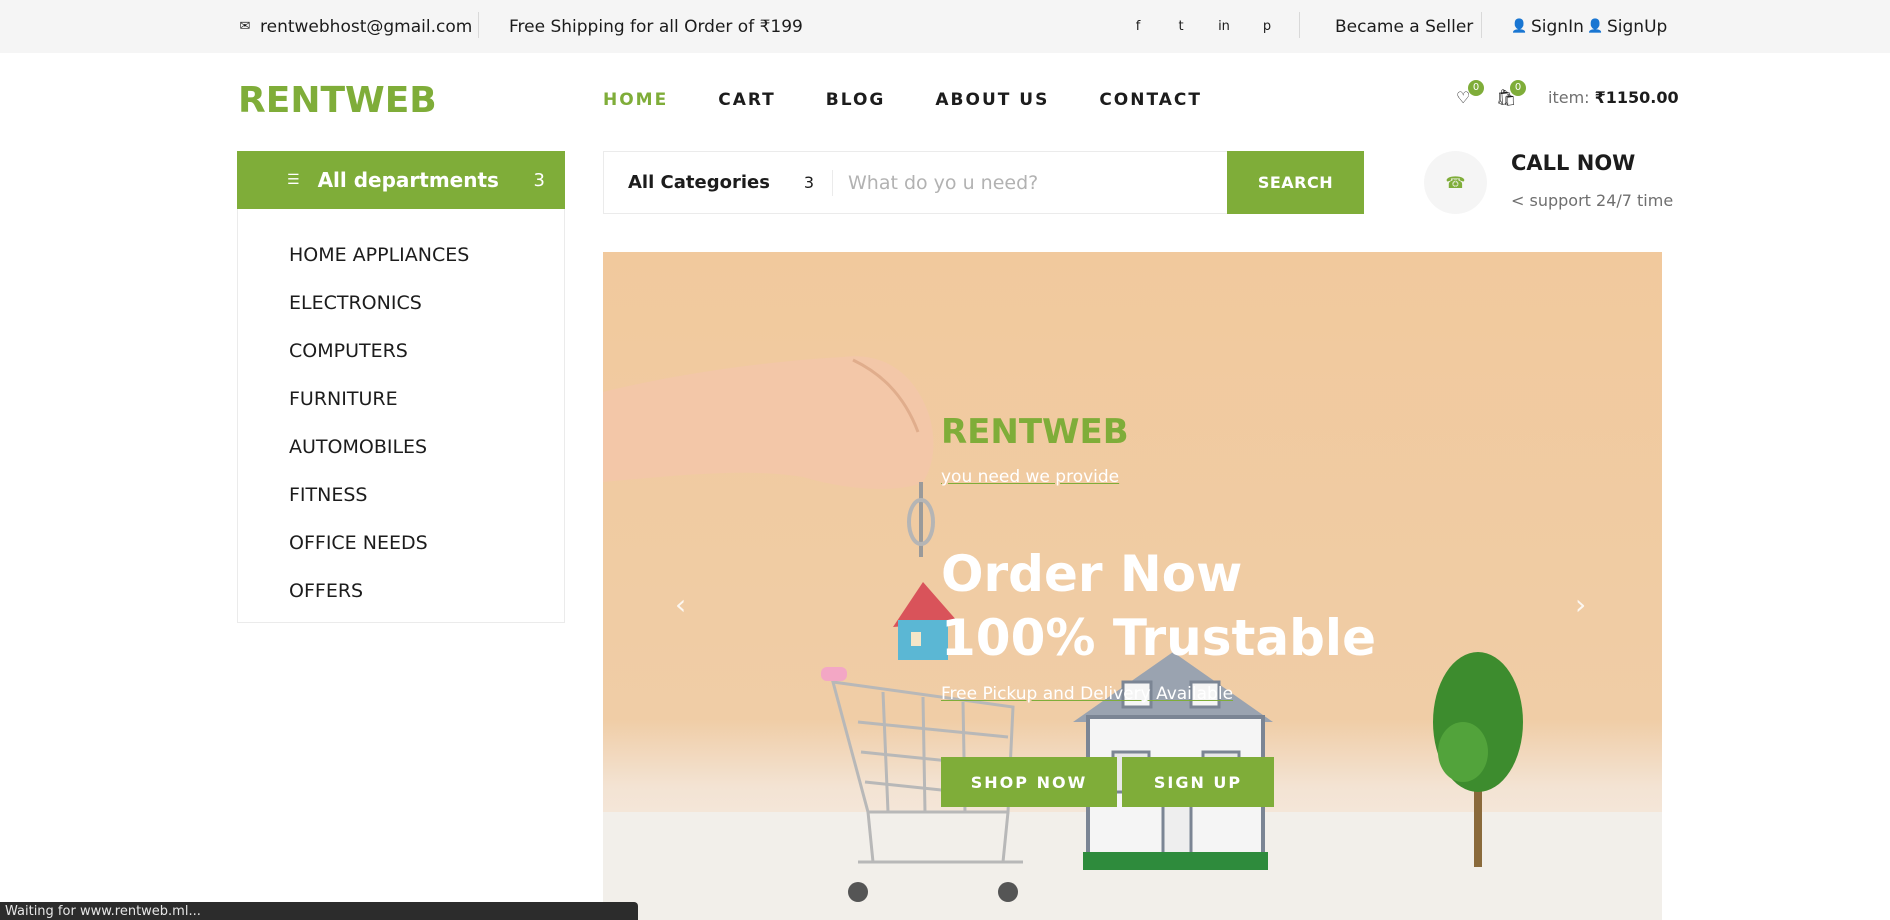 The image size is (1890, 920). I want to click on pinterest-icon: p, so click(1267, 26).